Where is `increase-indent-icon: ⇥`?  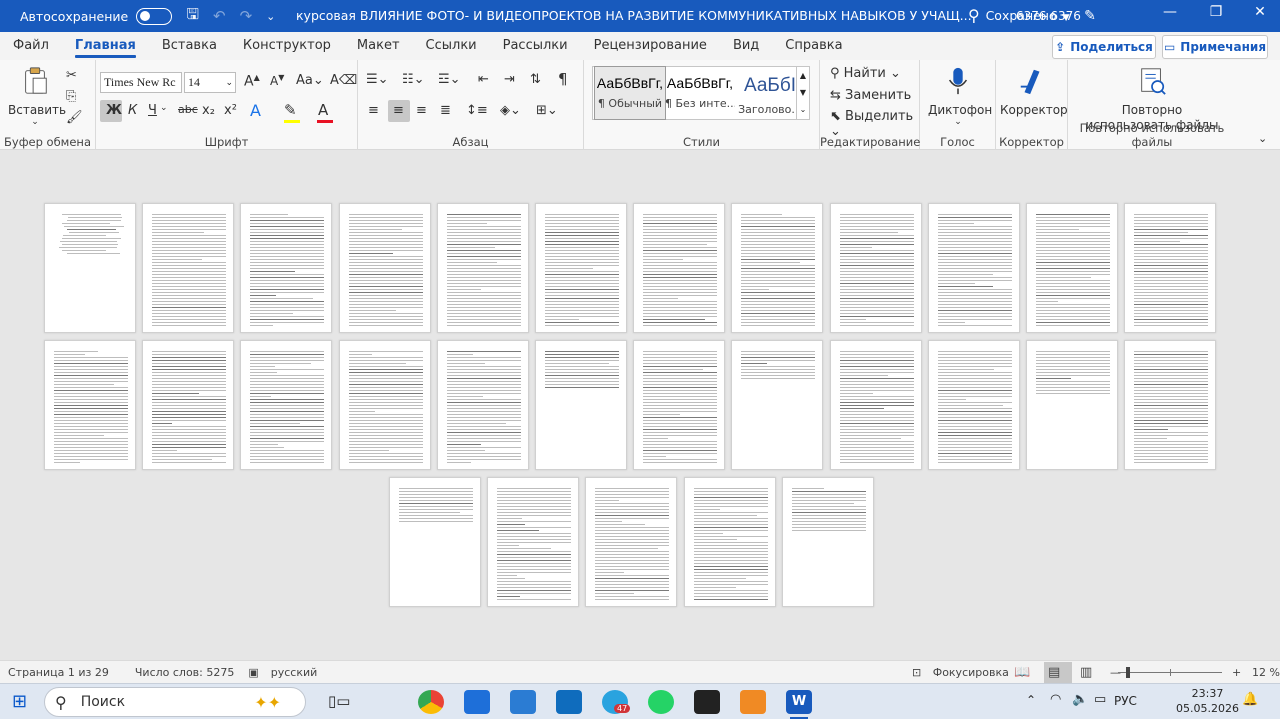 increase-indent-icon: ⇥ is located at coordinates (509, 79).